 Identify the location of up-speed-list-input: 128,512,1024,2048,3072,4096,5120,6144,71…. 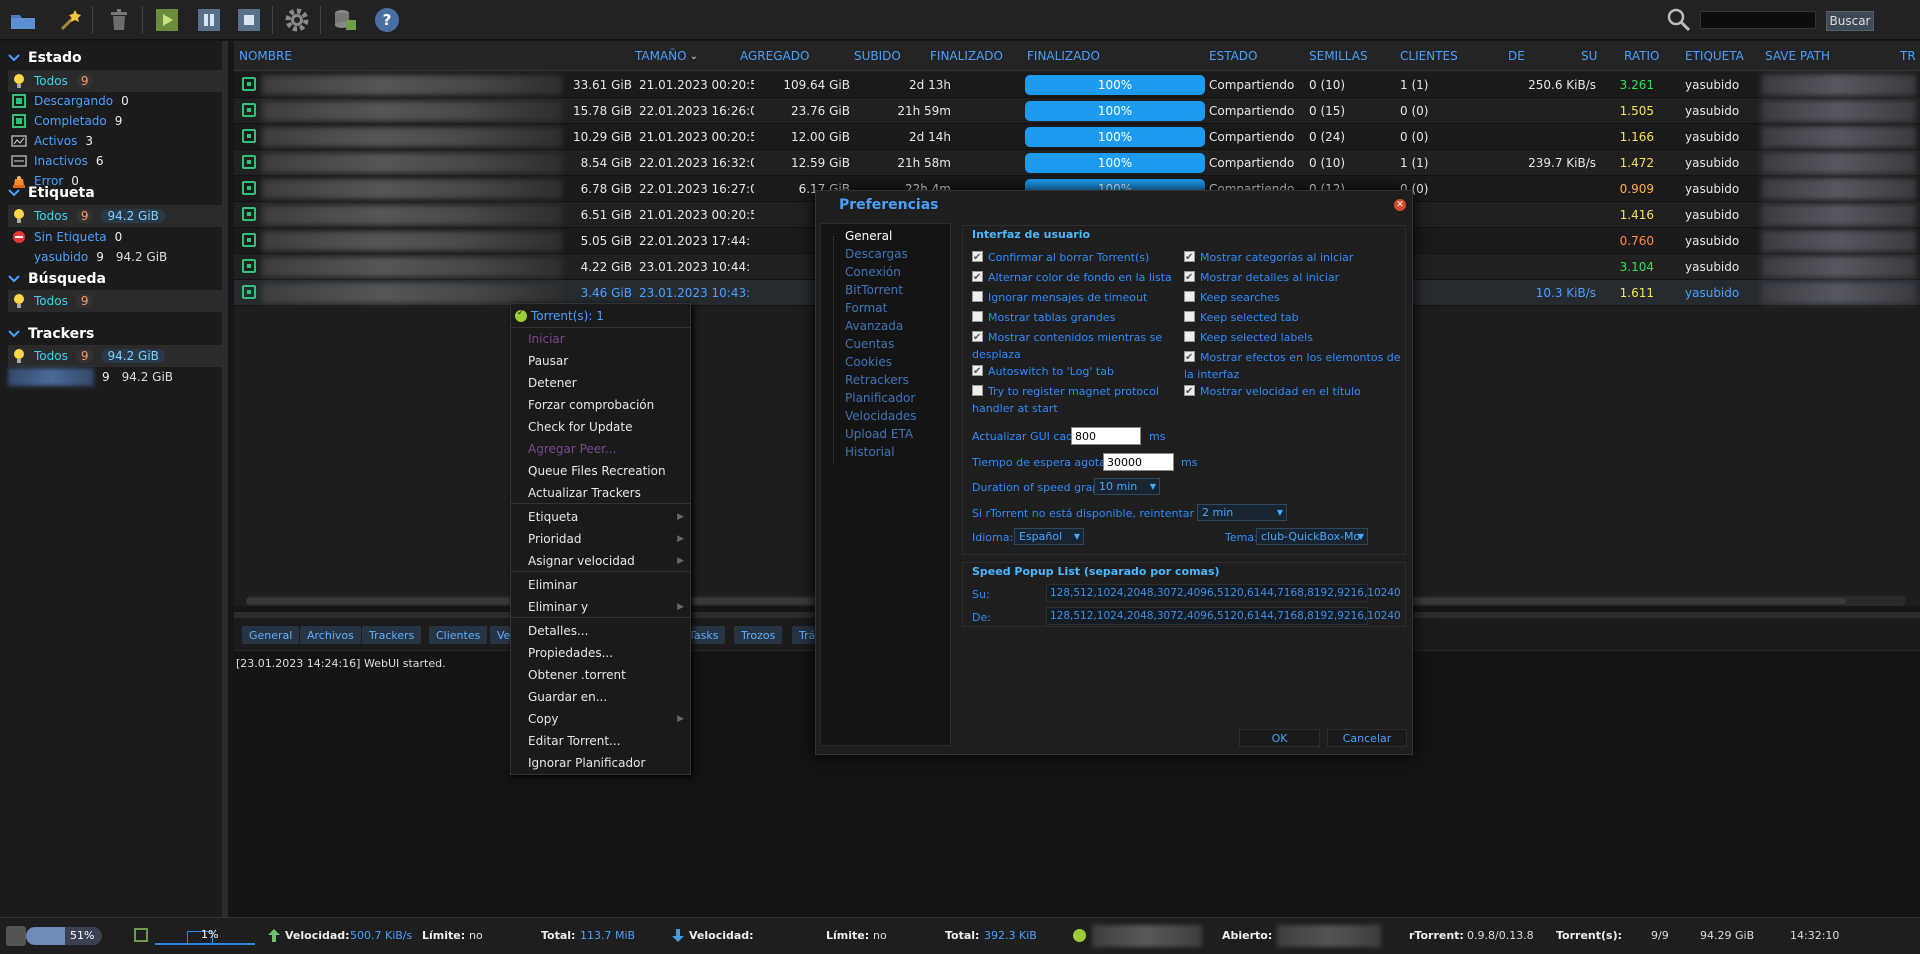
(1223, 593).